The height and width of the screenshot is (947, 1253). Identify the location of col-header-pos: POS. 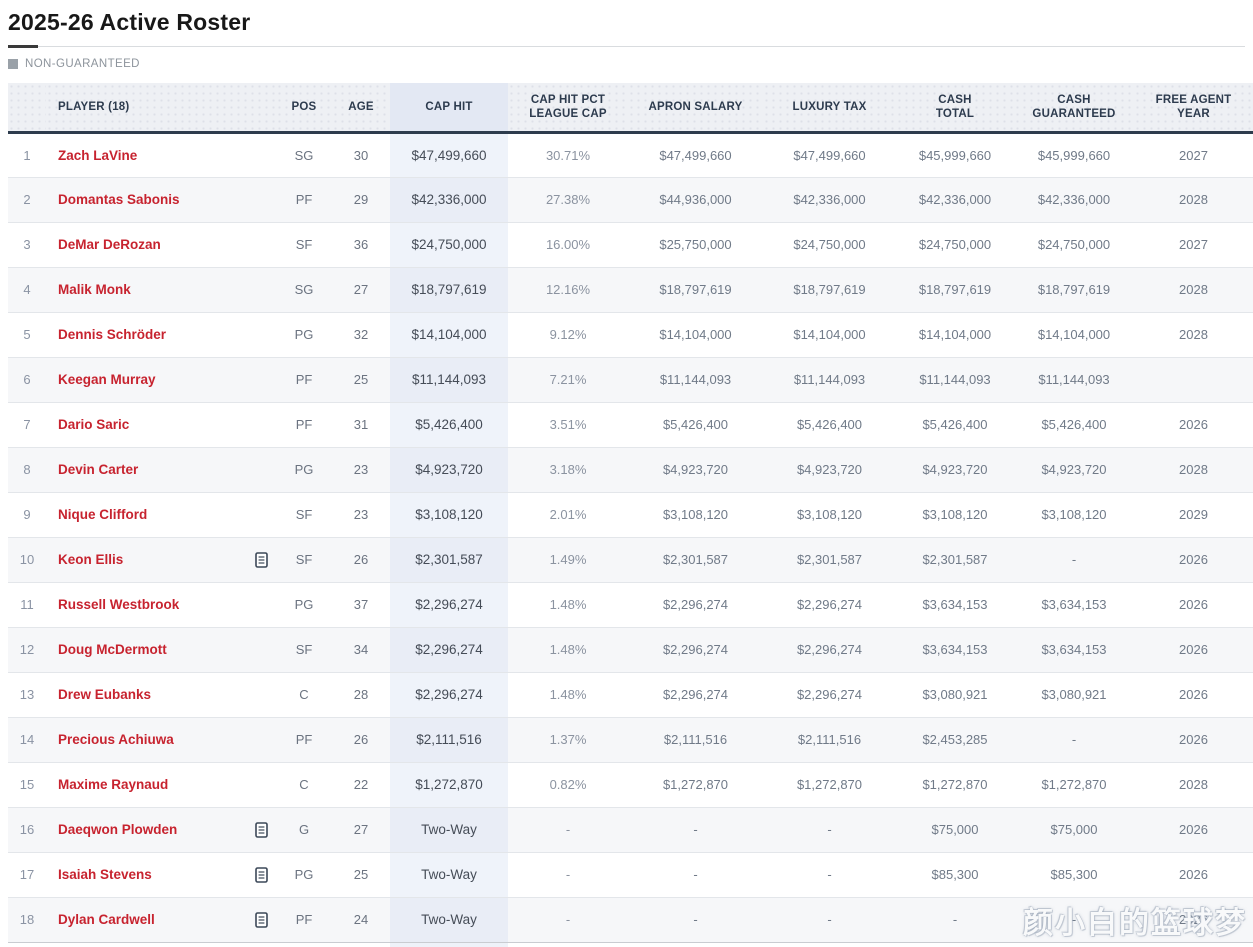
(304, 108).